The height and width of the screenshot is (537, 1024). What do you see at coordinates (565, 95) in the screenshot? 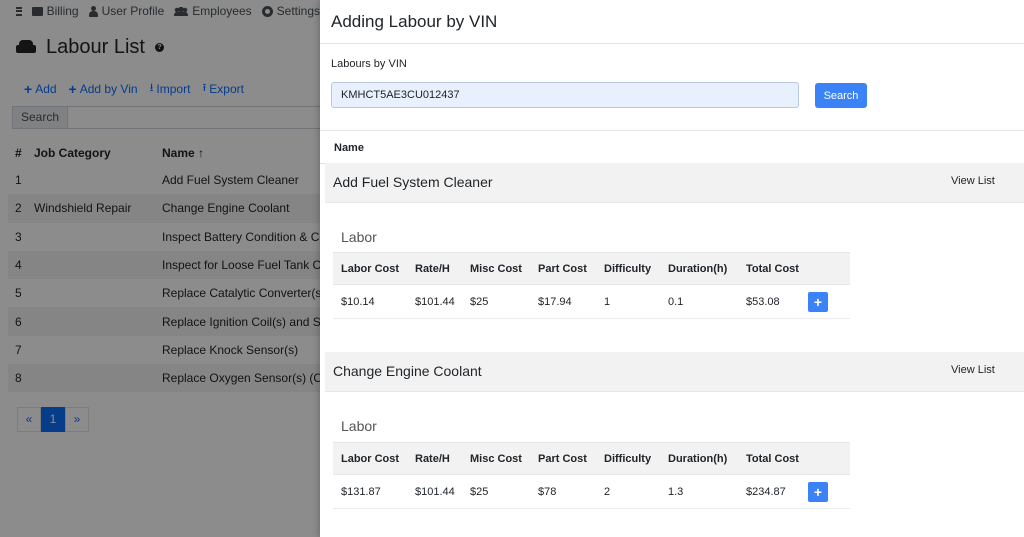
I see `vin-input` at bounding box center [565, 95].